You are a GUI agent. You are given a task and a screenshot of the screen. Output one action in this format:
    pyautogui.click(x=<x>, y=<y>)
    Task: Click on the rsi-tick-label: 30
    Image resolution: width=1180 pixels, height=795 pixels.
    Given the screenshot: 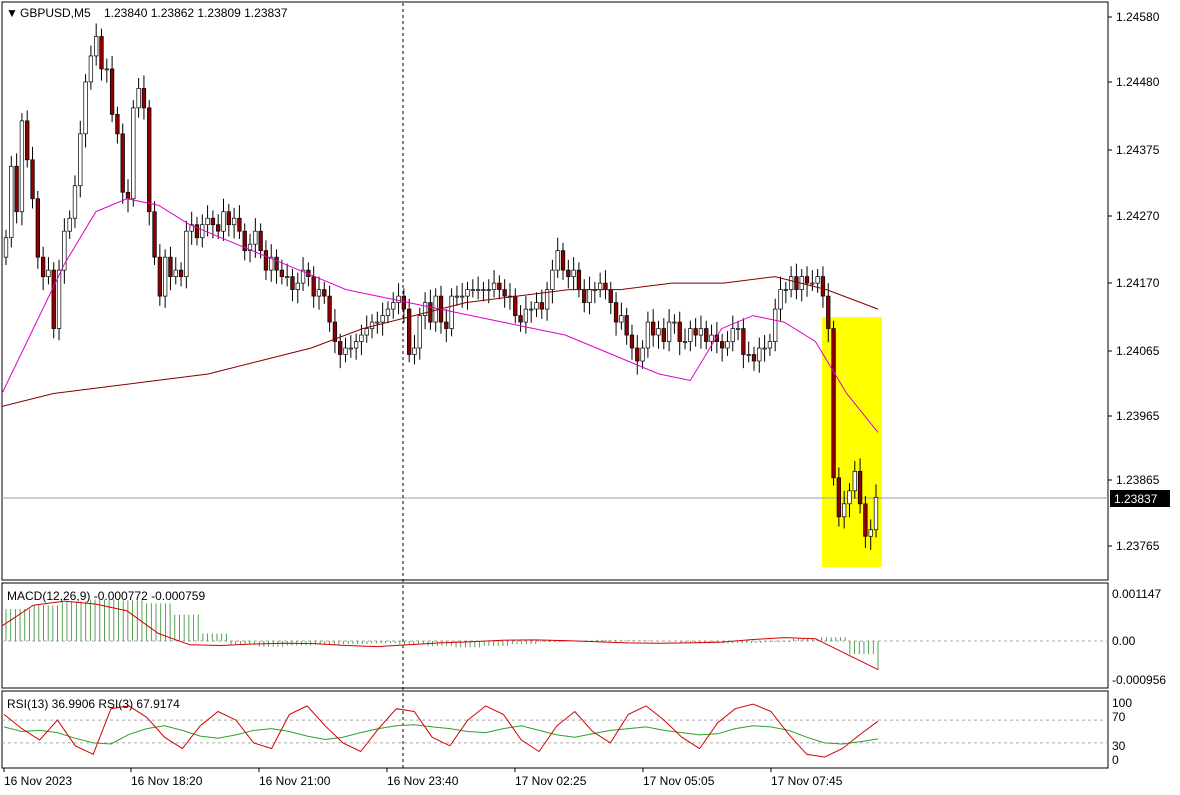 What is the action you would take?
    pyautogui.click(x=1119, y=746)
    